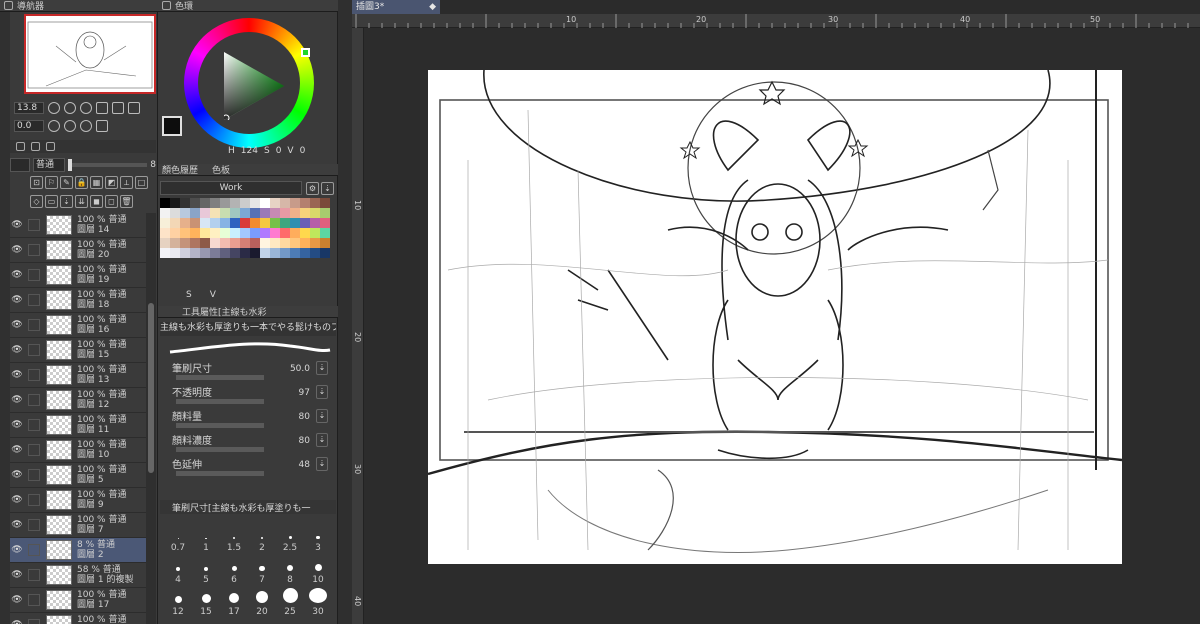 The height and width of the screenshot is (624, 1200). I want to click on layer-row: 👁 100 % 普通 圖層 14, so click(78, 225).